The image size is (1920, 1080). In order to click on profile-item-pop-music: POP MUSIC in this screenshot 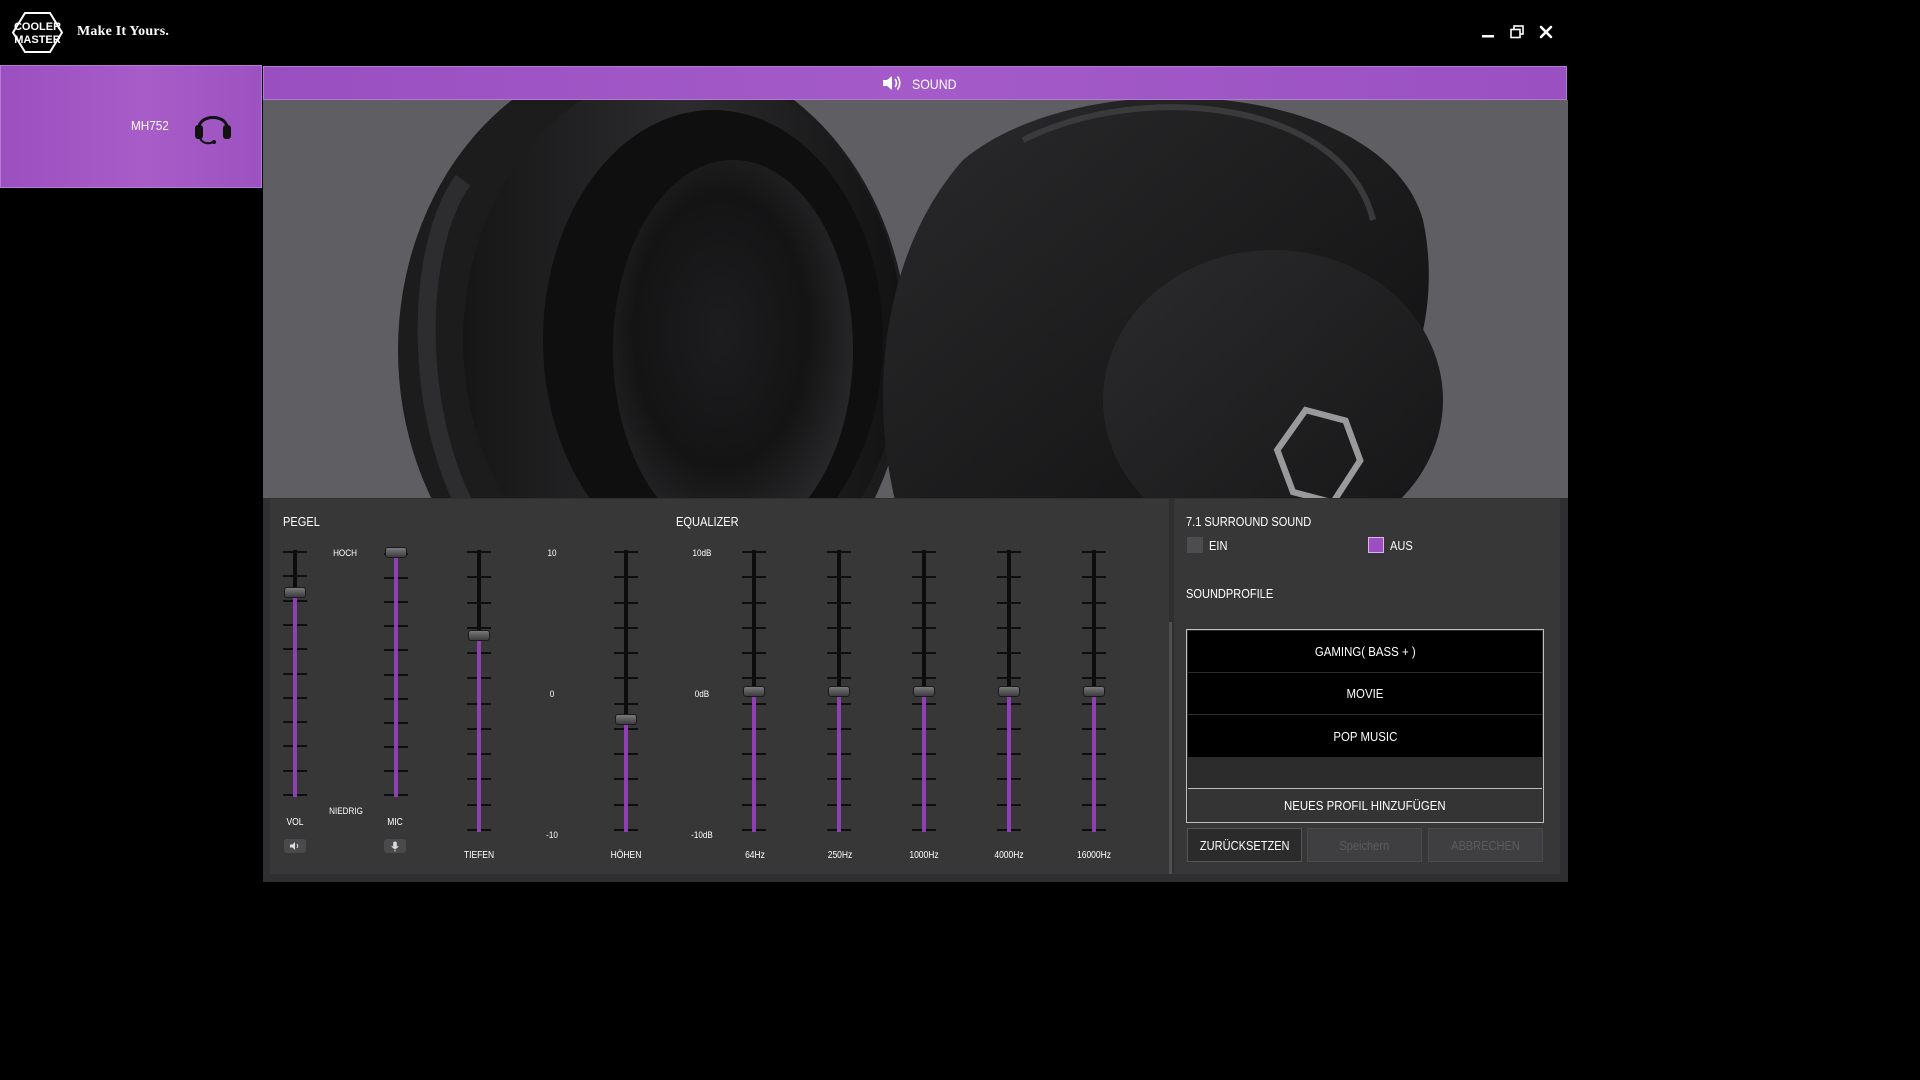, I will do `click(1365, 736)`.